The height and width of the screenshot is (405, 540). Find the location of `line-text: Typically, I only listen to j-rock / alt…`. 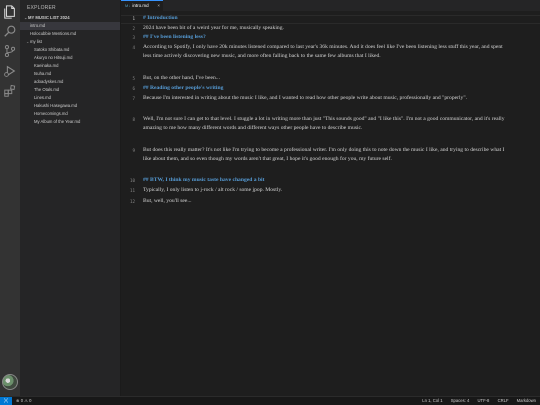

line-text: Typically, I only listen to j-rock / alt… is located at coordinates (327, 190).